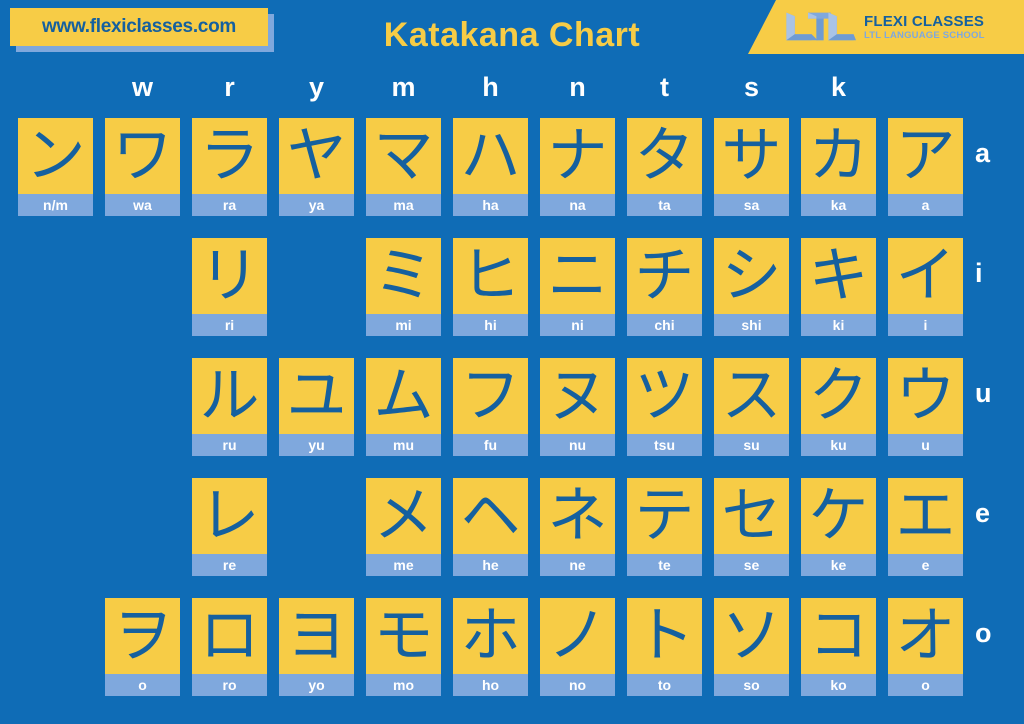  I want to click on kana-cell-se: セ se, so click(751, 527).